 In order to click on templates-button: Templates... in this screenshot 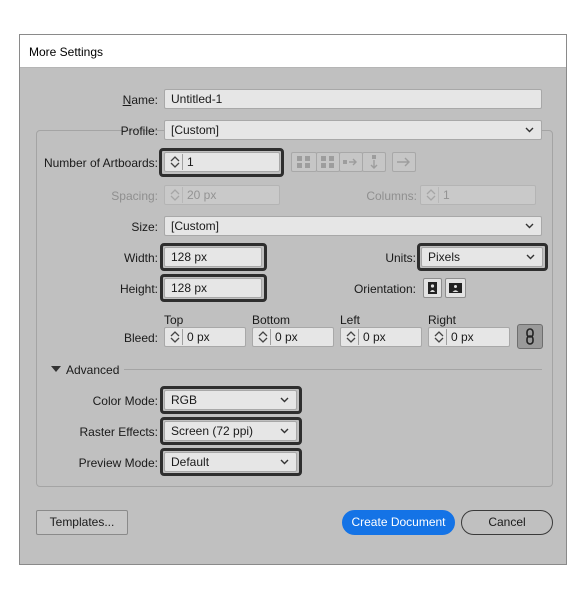, I will do `click(82, 522)`.